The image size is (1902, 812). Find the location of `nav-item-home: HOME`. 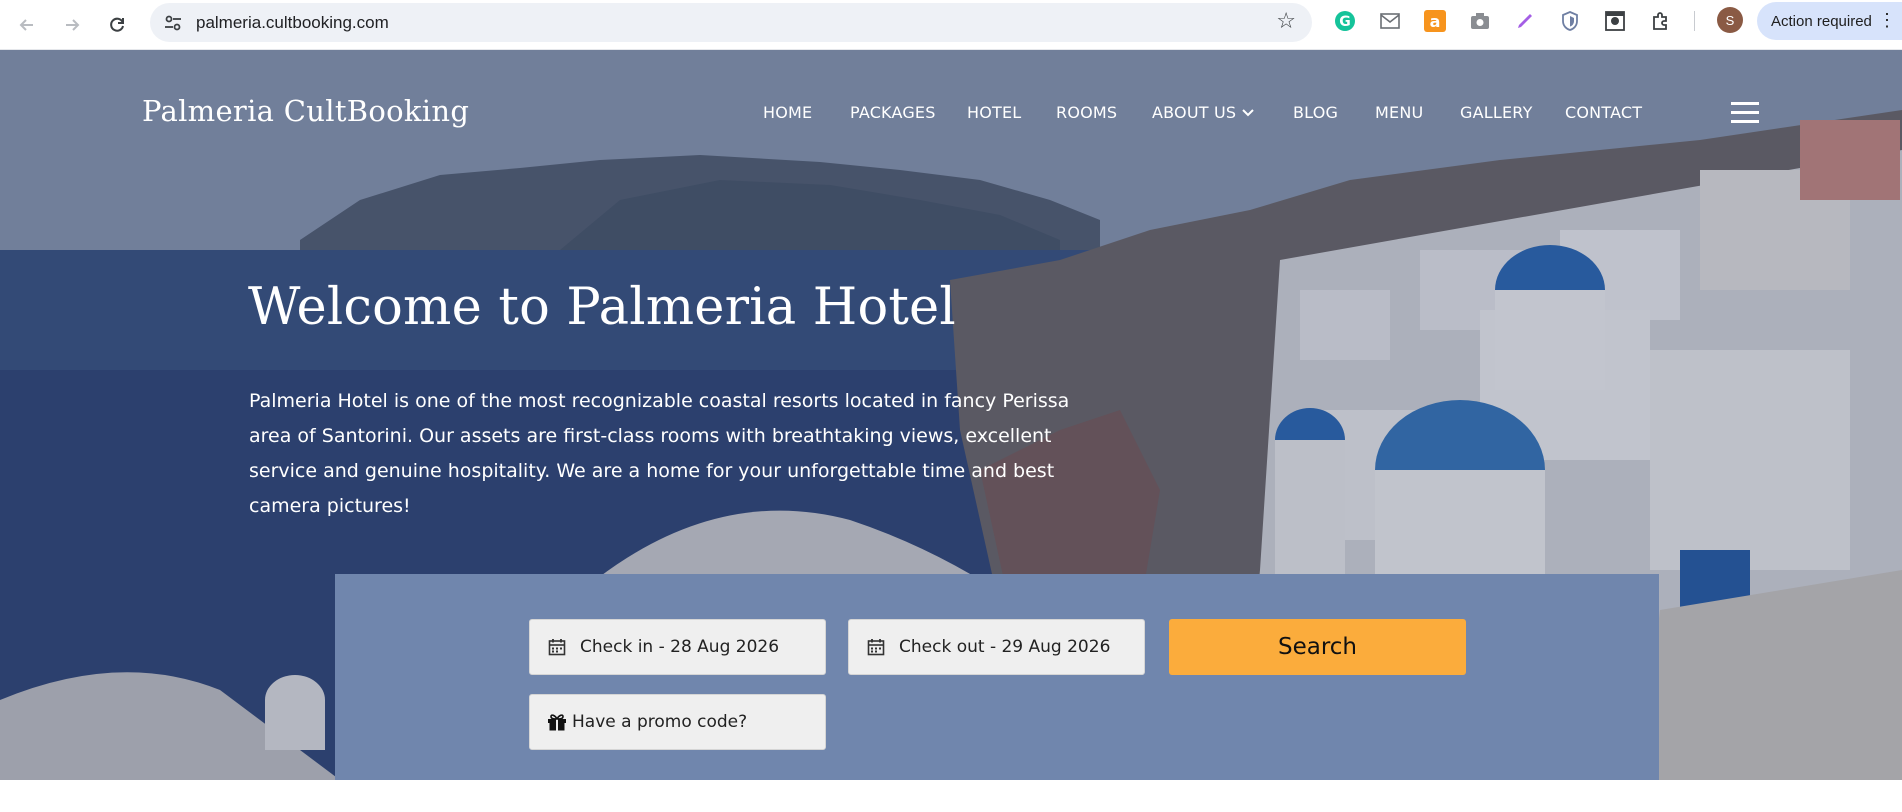

nav-item-home: HOME is located at coordinates (787, 112).